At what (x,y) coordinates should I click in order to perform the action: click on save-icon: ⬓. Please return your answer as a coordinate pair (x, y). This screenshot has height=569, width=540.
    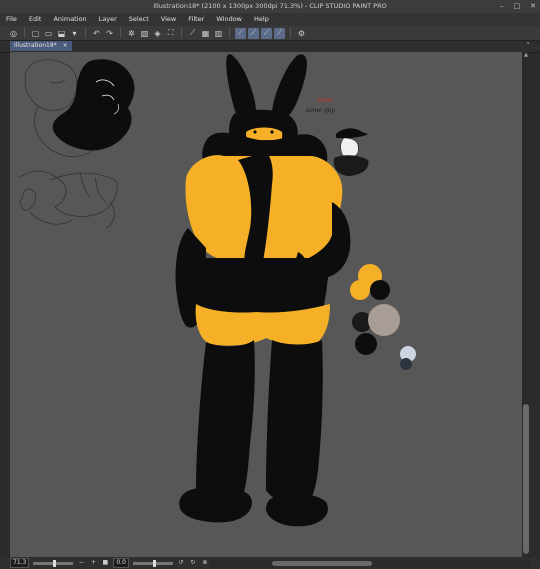
    Looking at the image, I should click on (61, 33).